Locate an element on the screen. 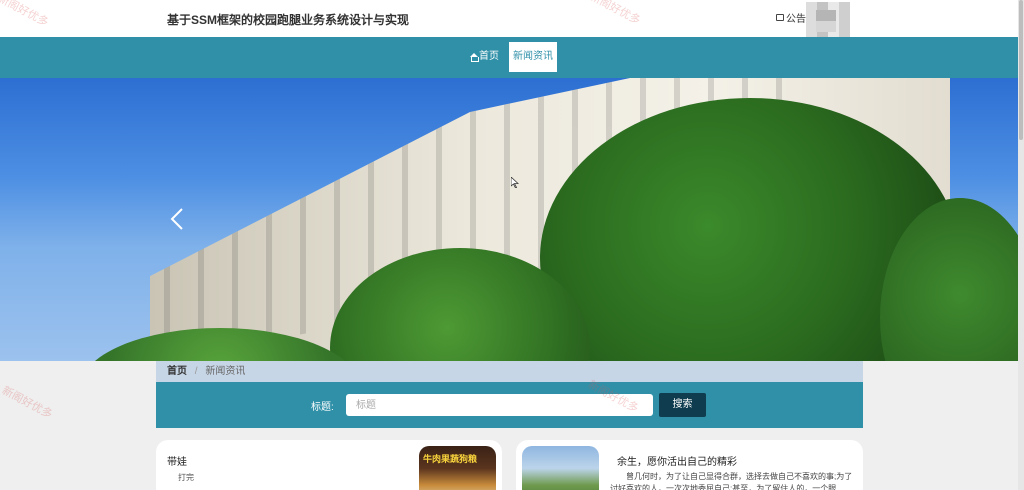 This screenshot has width=1024, height=490. breadcrumb: 首页 / 新闻资讯 is located at coordinates (509, 371).